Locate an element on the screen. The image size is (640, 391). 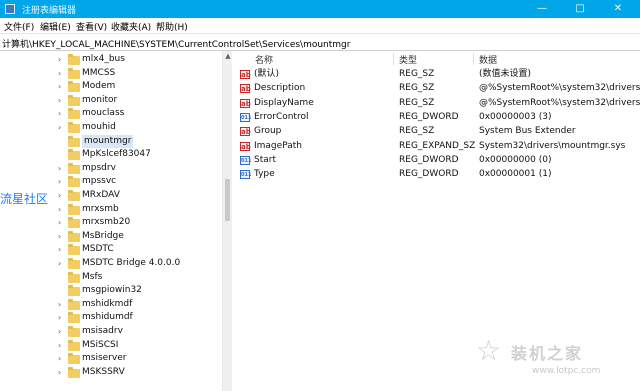
tree-item-label: mshidkmdf is located at coordinates (107, 304).